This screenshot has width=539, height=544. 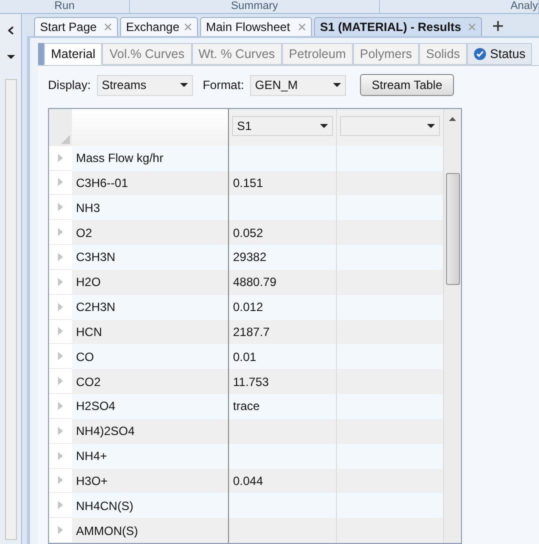 What do you see at coordinates (65, 139) in the screenshot?
I see `select-all-corner-icon` at bounding box center [65, 139].